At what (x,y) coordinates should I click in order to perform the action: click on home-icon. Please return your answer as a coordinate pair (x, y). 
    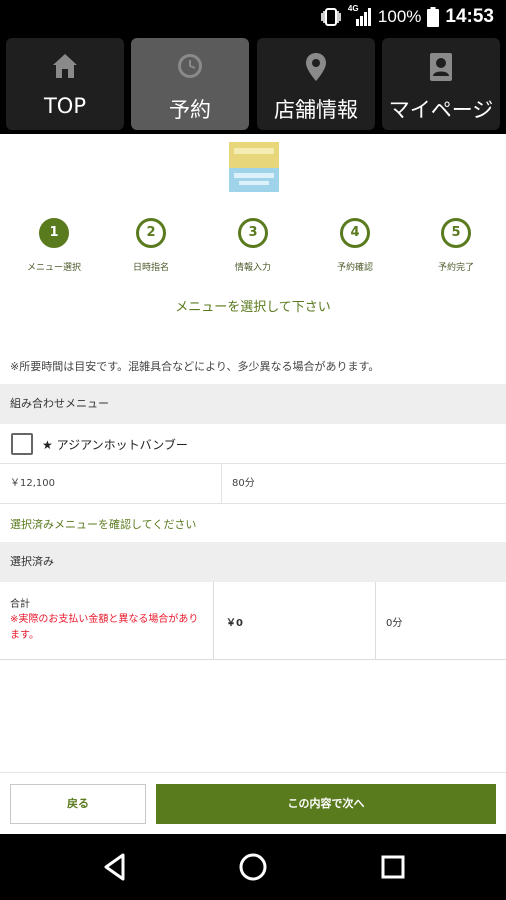
    Looking at the image, I should click on (65, 66).